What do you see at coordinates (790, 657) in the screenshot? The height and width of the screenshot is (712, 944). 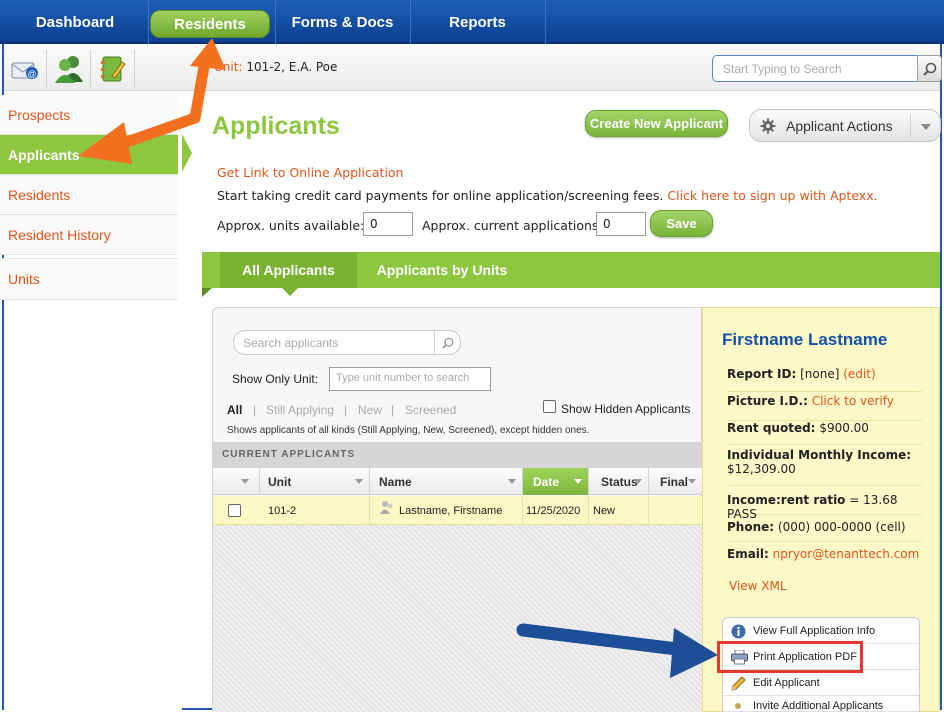 I see `print-pdf-highlight` at bounding box center [790, 657].